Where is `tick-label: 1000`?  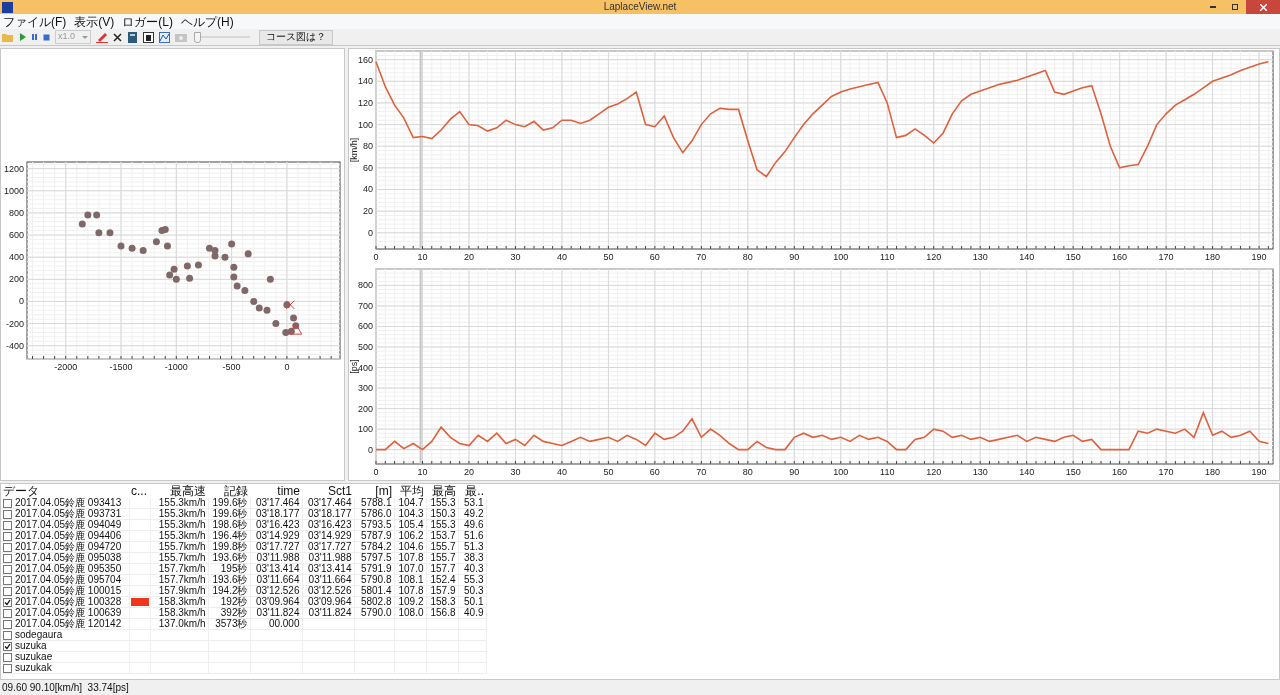
tick-label: 1000 is located at coordinates (13, 190).